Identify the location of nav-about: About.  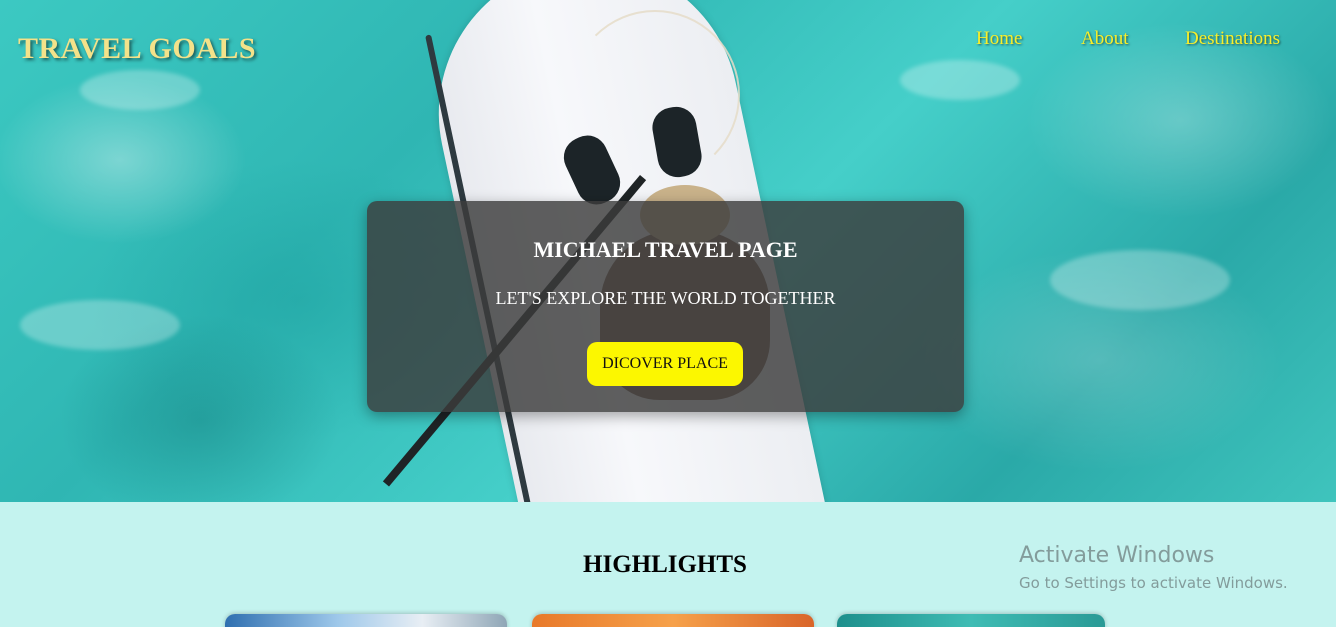
(1105, 39).